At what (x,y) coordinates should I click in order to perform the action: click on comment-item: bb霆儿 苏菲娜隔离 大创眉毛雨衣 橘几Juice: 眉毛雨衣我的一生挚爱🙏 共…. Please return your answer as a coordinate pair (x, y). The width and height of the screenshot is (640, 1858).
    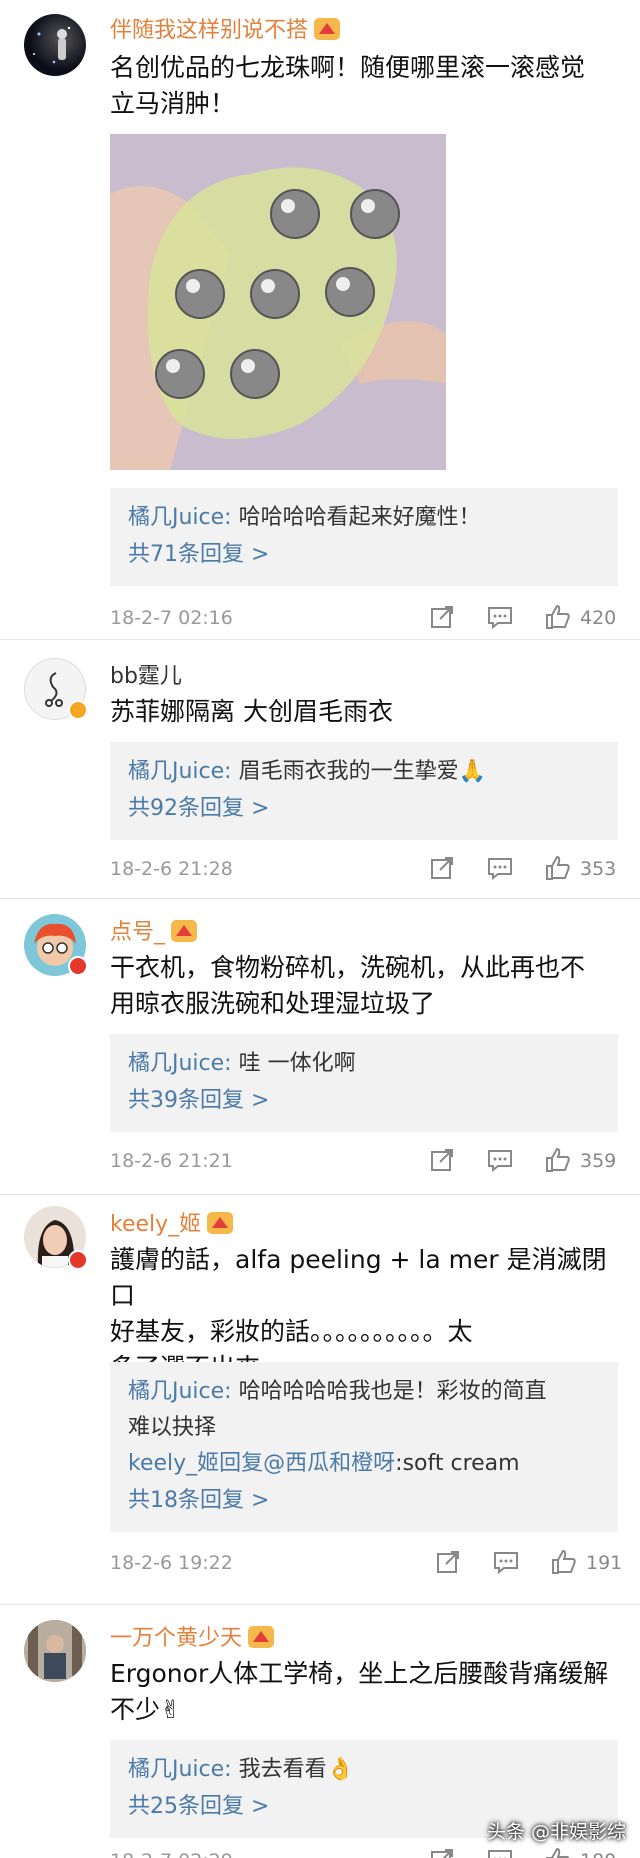
    Looking at the image, I should click on (320, 770).